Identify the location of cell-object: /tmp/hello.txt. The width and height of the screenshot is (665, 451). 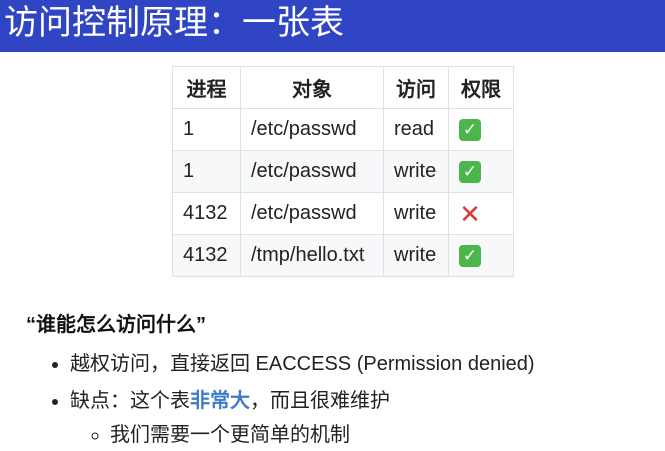
(312, 255).